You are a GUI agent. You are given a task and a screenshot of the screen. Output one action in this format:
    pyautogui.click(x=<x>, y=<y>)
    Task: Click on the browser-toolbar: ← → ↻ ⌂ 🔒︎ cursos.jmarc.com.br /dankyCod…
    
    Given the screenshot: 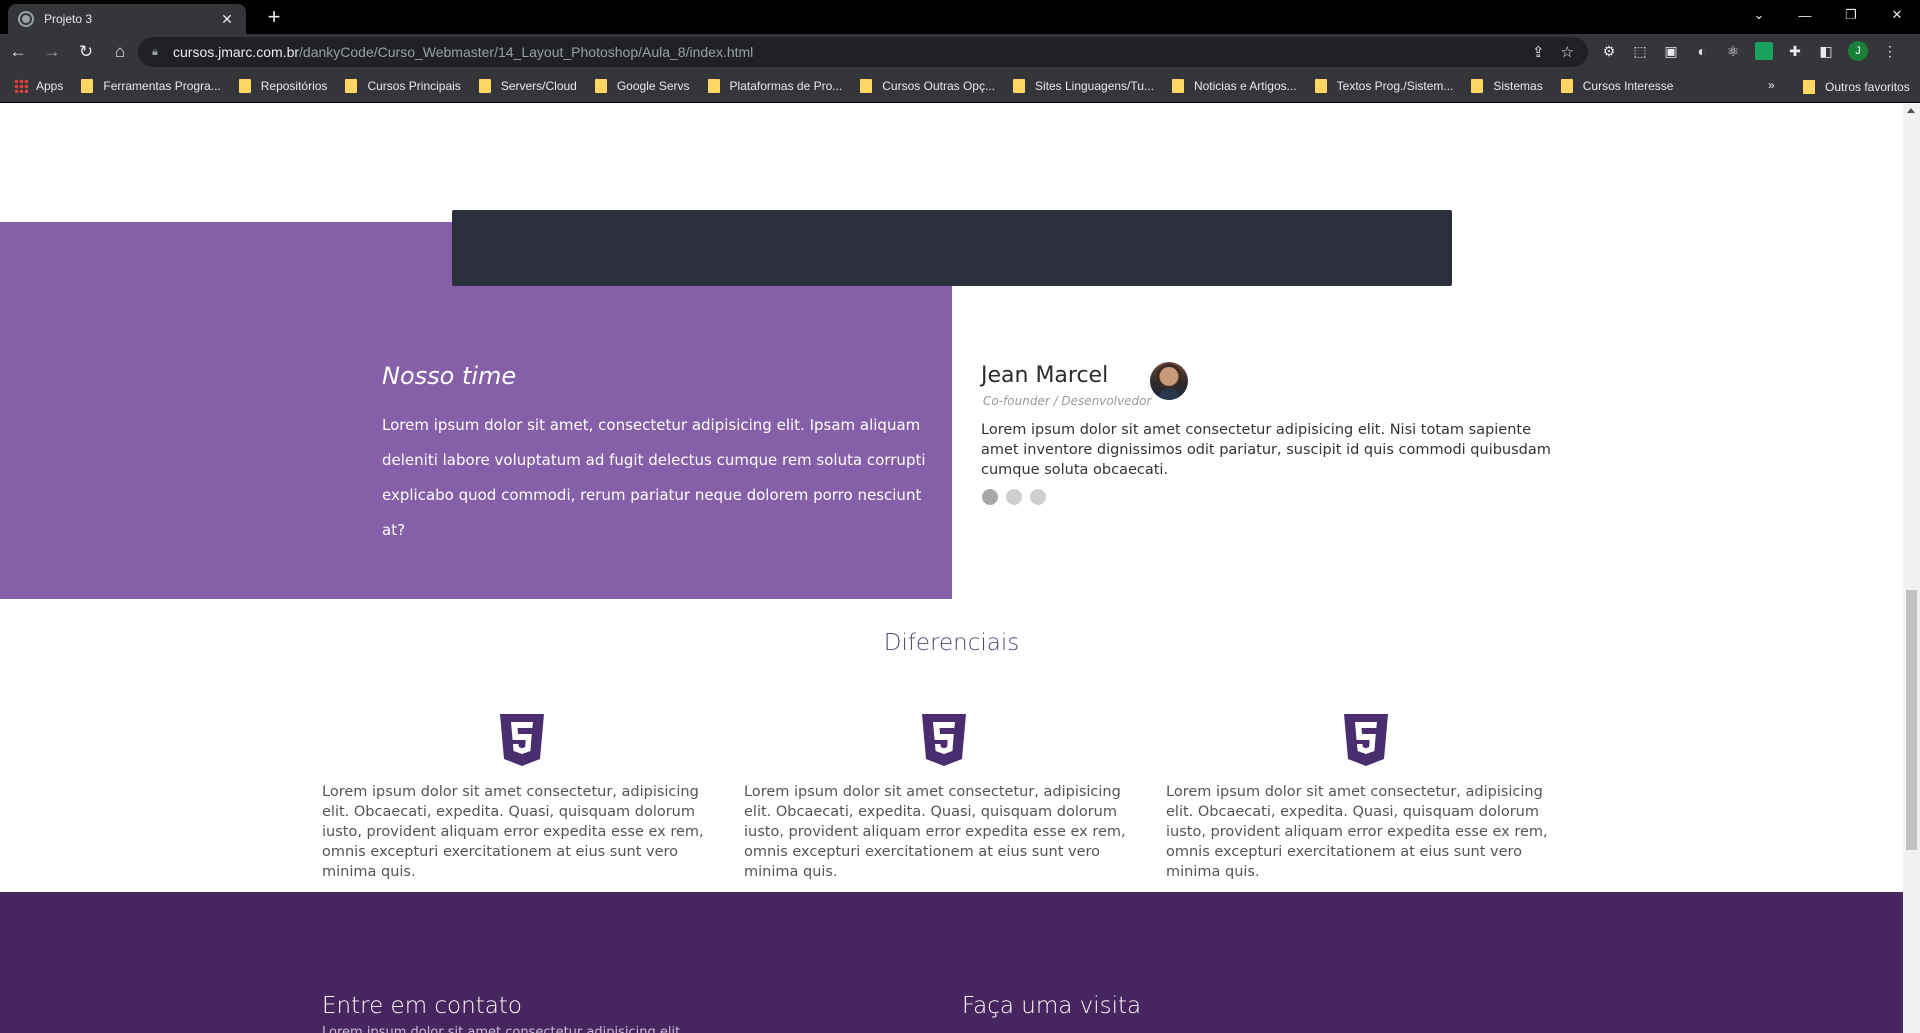 What is the action you would take?
    pyautogui.click(x=960, y=52)
    